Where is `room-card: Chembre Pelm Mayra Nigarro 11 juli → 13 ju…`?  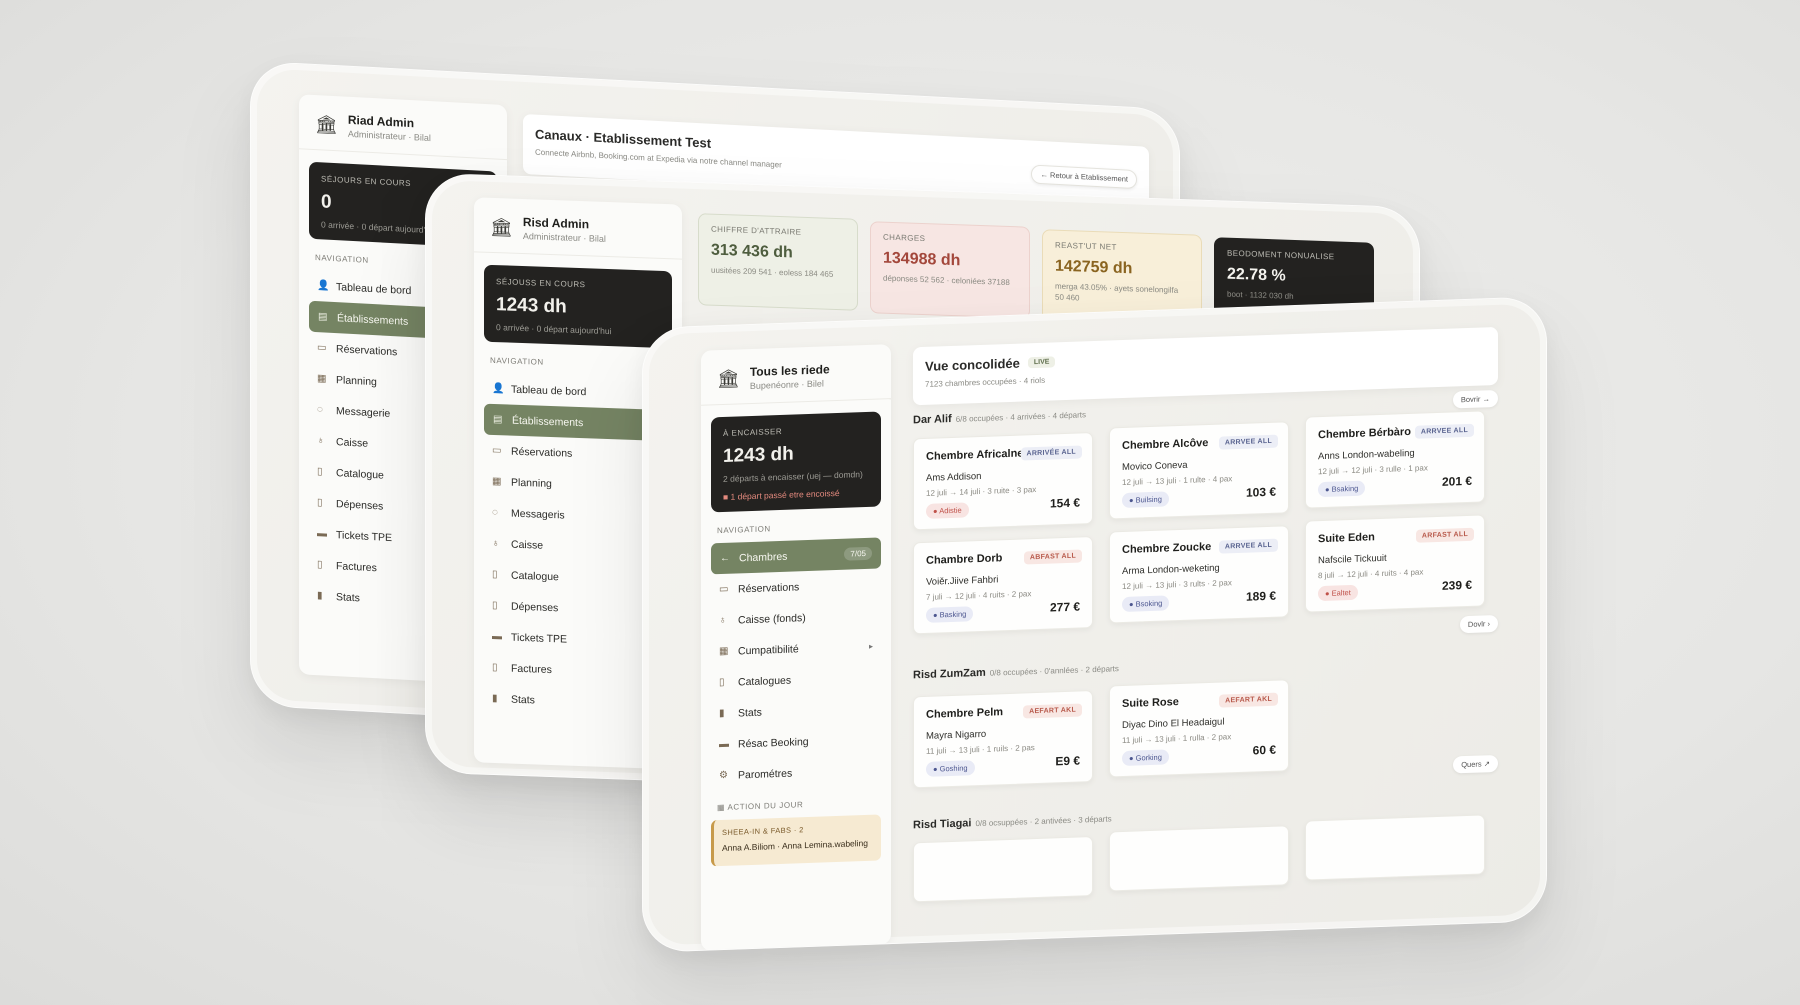 room-card: Chembre Pelm Mayra Nigarro 11 juli → 13 ju… is located at coordinates (1003, 739).